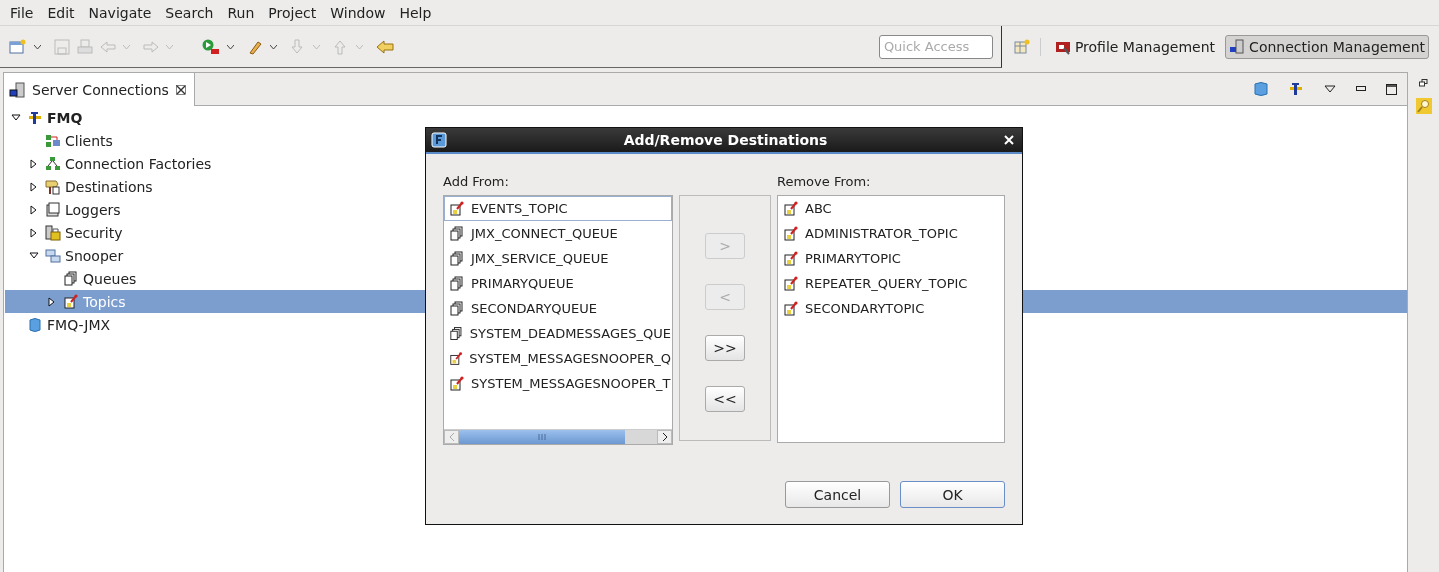 Image resolution: width=1439 pixels, height=572 pixels. Describe the element at coordinates (1361, 89) in the screenshot. I see `minimize-icon` at that location.